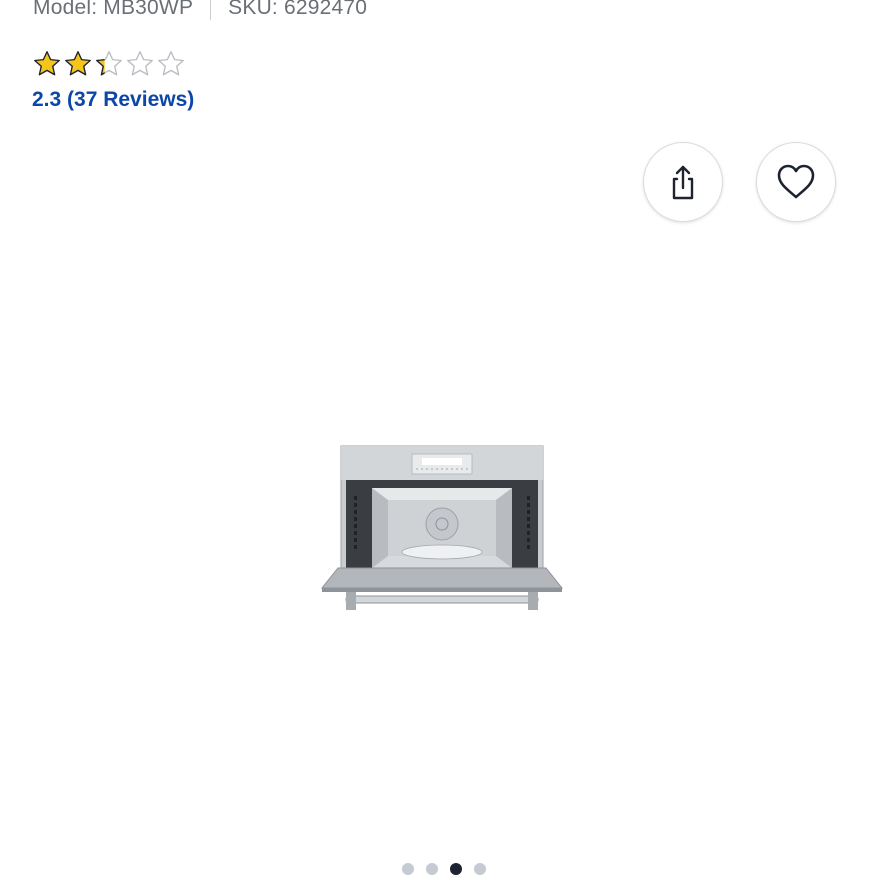  Describe the element at coordinates (113, 100) in the screenshot. I see `reviews-link: 2.3 (37 Reviews)` at that location.